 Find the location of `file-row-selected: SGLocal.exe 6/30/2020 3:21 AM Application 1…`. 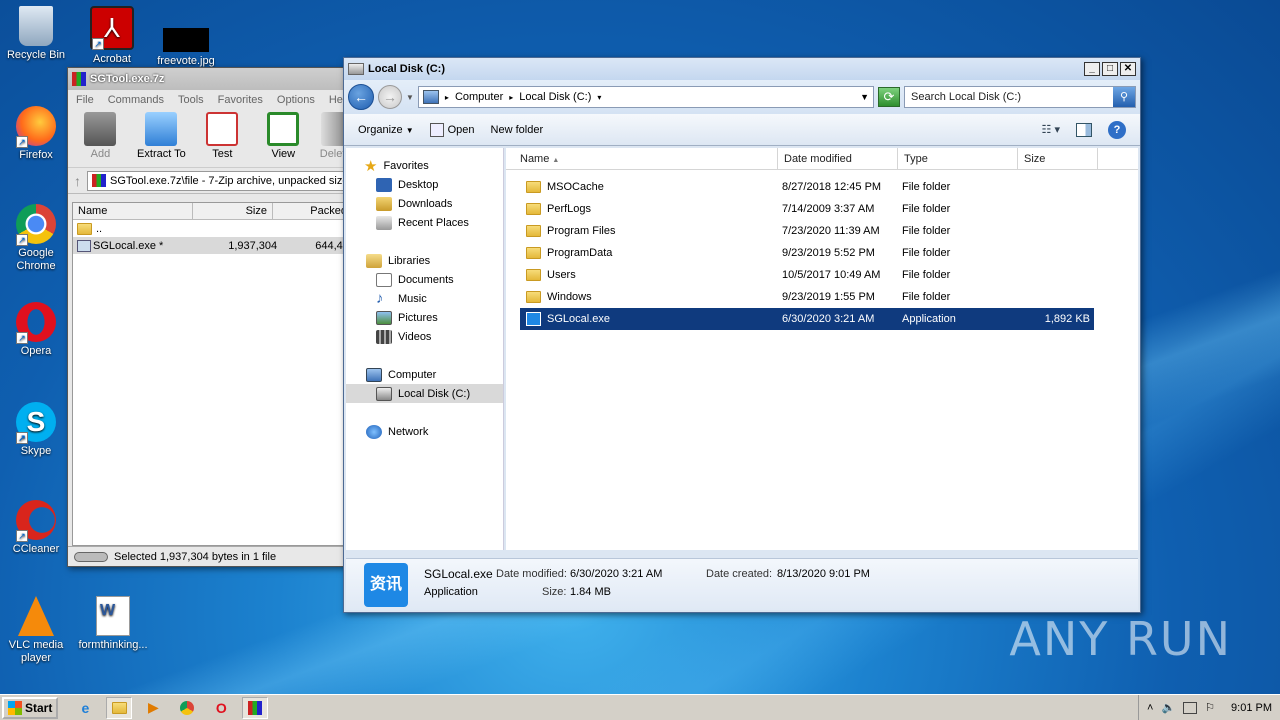

file-row-selected: SGLocal.exe 6/30/2020 3:21 AM Application 1… is located at coordinates (807, 319).